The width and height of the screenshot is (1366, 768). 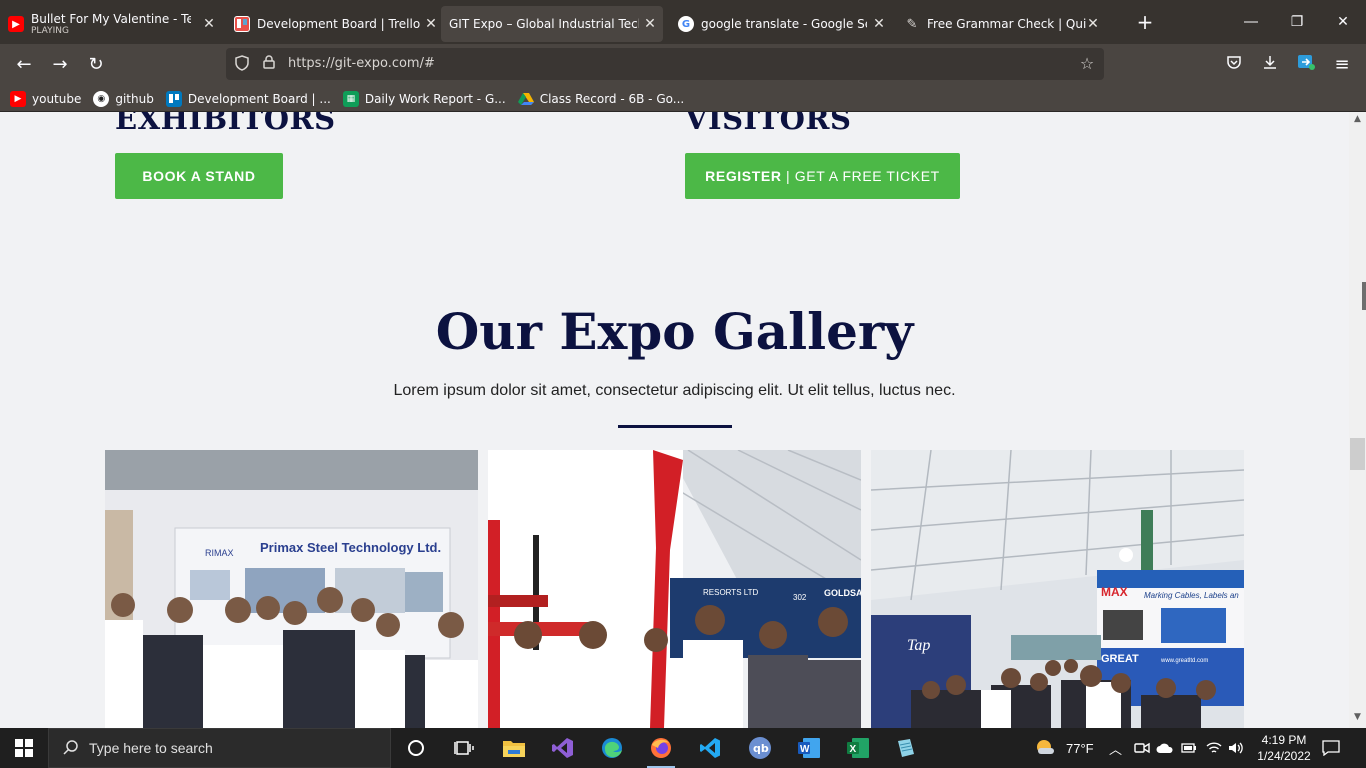 What do you see at coordinates (199, 176) in the screenshot?
I see `book-stand-button: BOOK A STAND` at bounding box center [199, 176].